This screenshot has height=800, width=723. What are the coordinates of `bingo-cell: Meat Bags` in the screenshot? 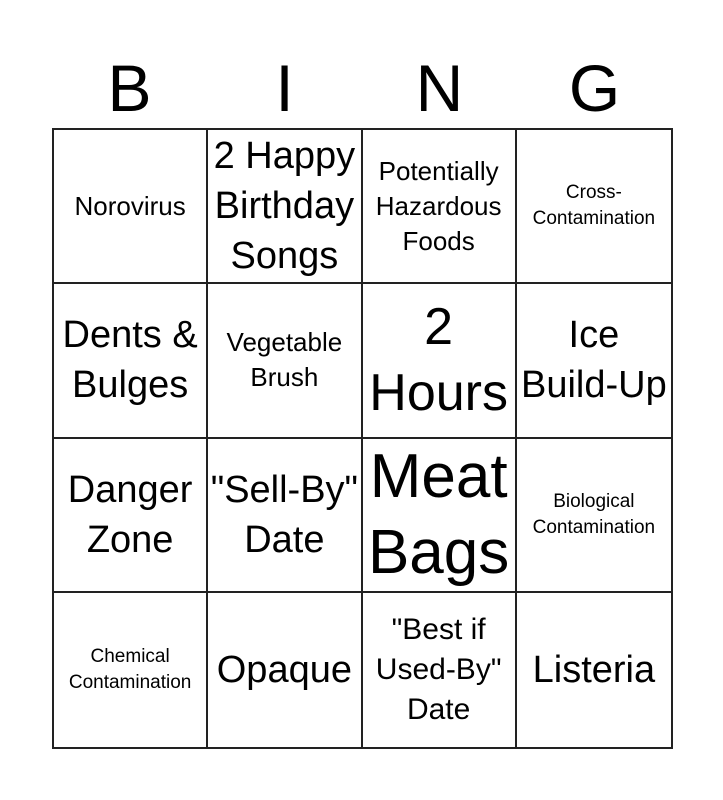 It's located at (439, 515).